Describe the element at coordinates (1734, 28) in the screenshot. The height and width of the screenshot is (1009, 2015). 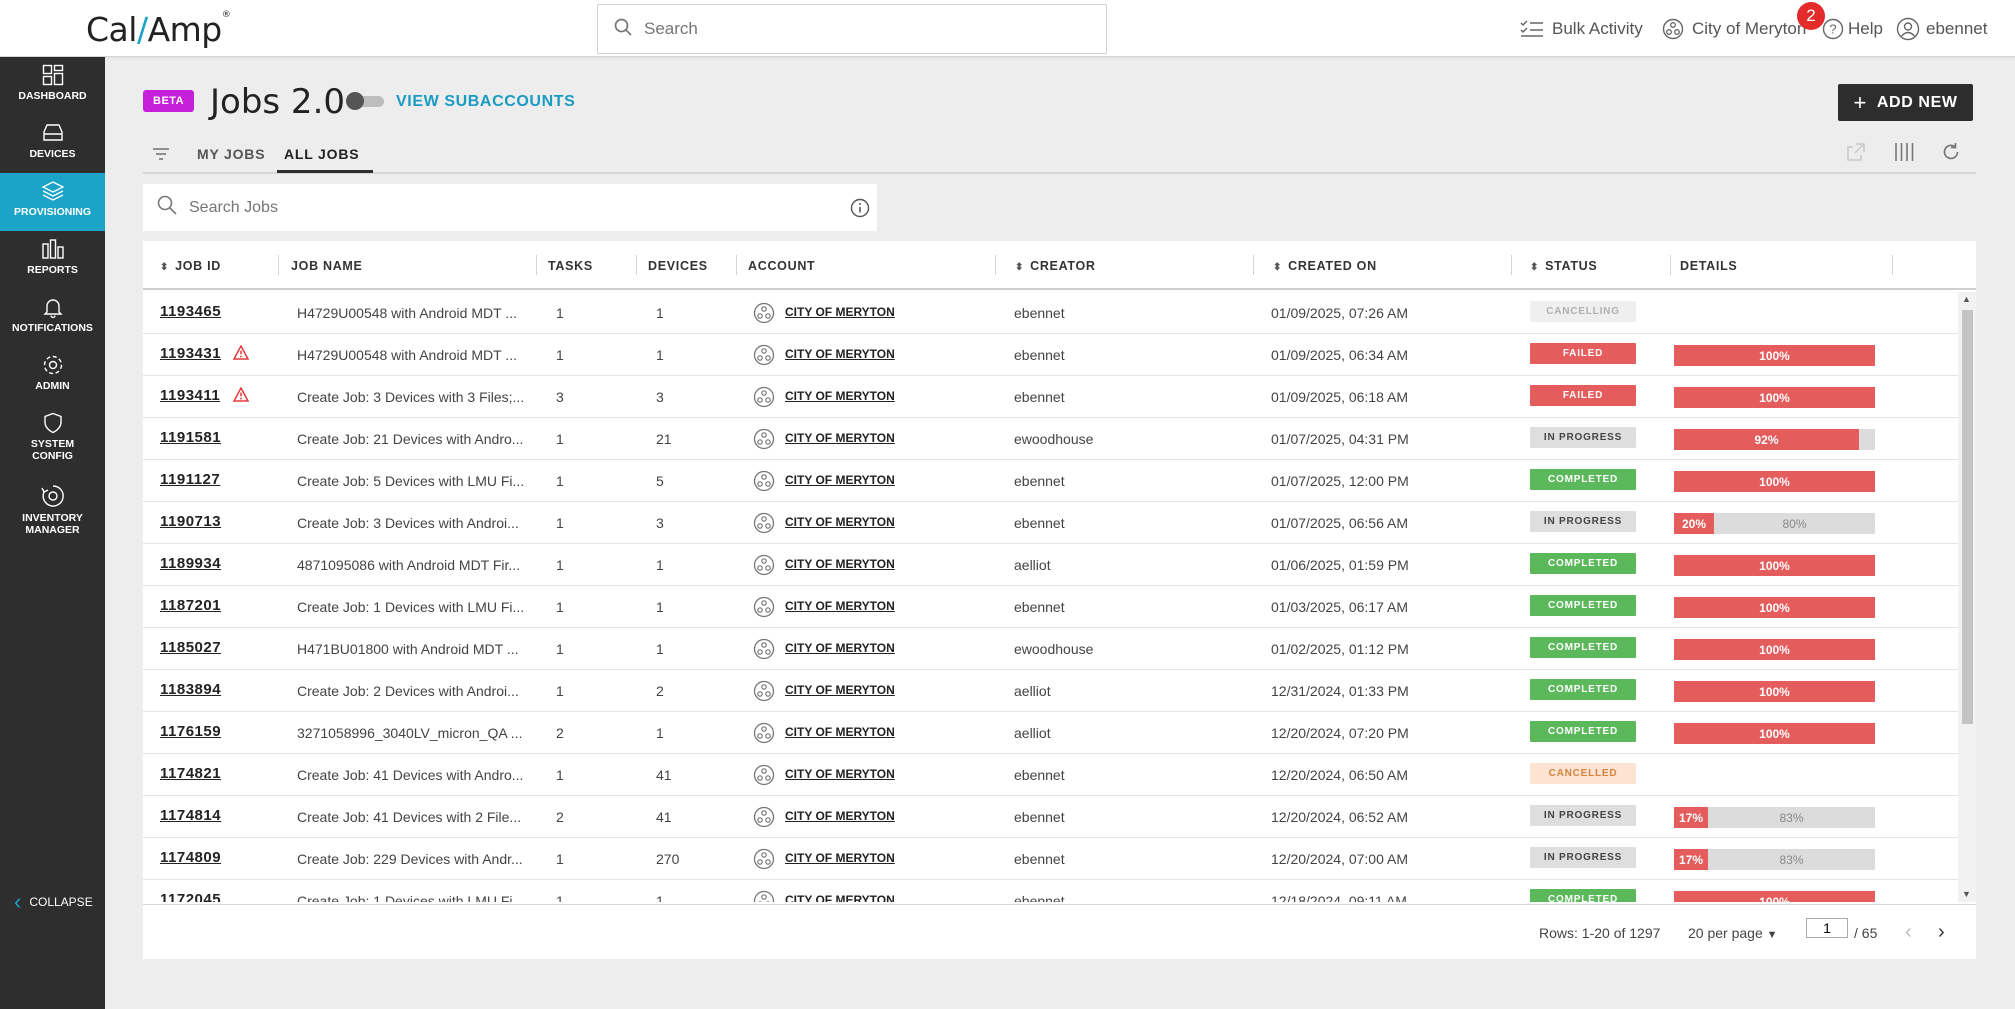
I see `account-selector: City of Meryton` at that location.